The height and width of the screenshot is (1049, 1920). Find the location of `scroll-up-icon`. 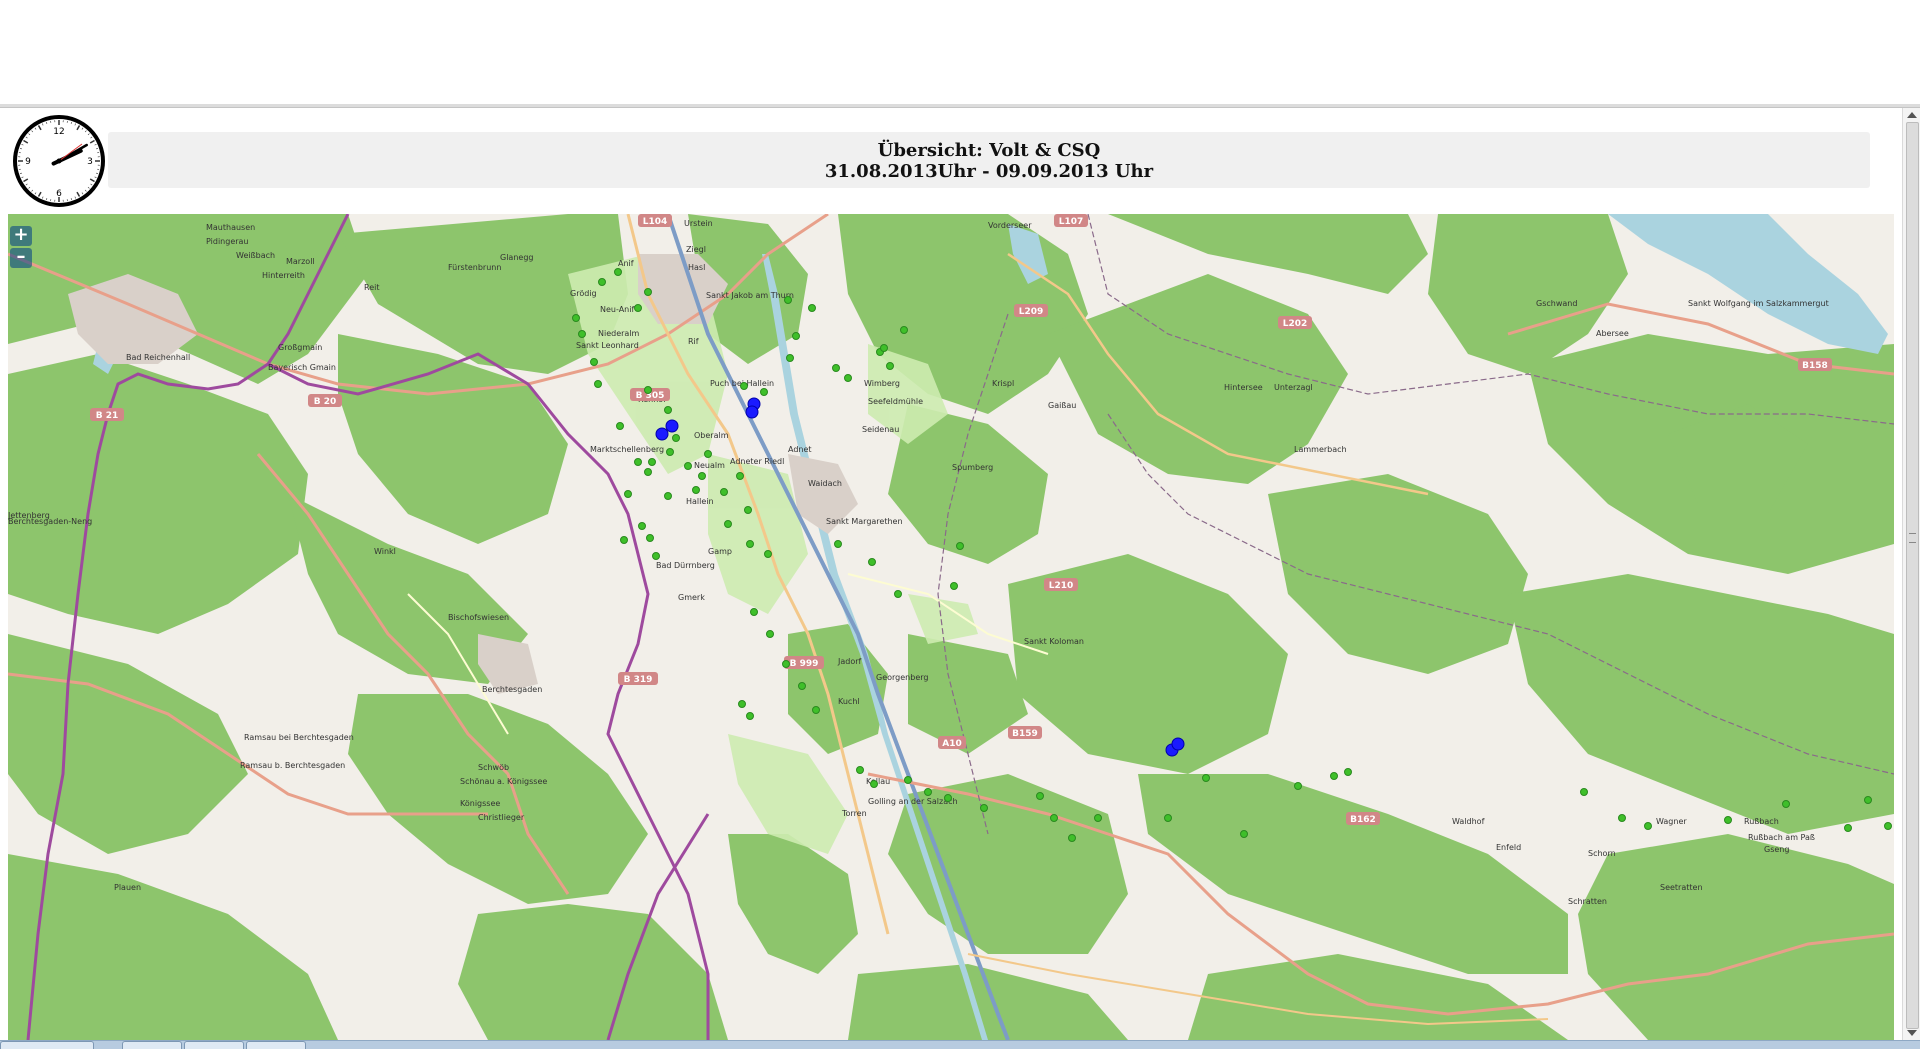

scroll-up-icon is located at coordinates (1912, 115).